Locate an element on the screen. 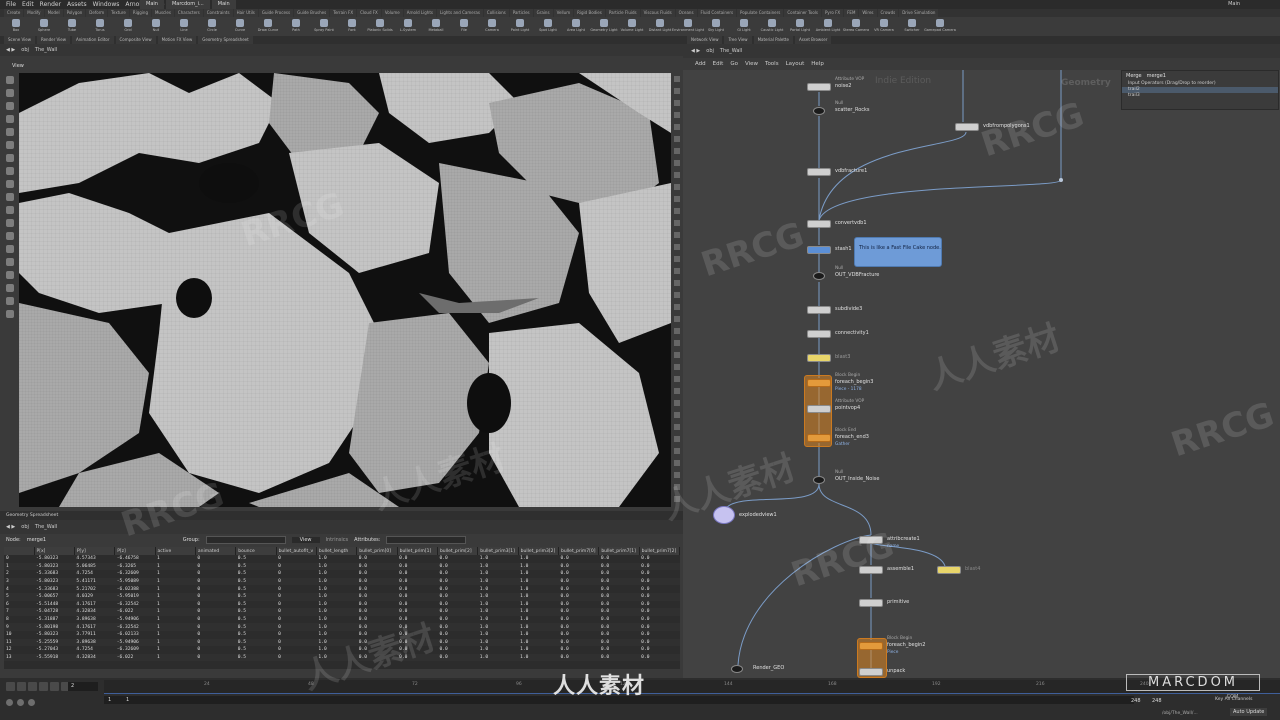 This screenshot has width=1280, height=720. shelf-tool: Distant Light is located at coordinates (660, 26).